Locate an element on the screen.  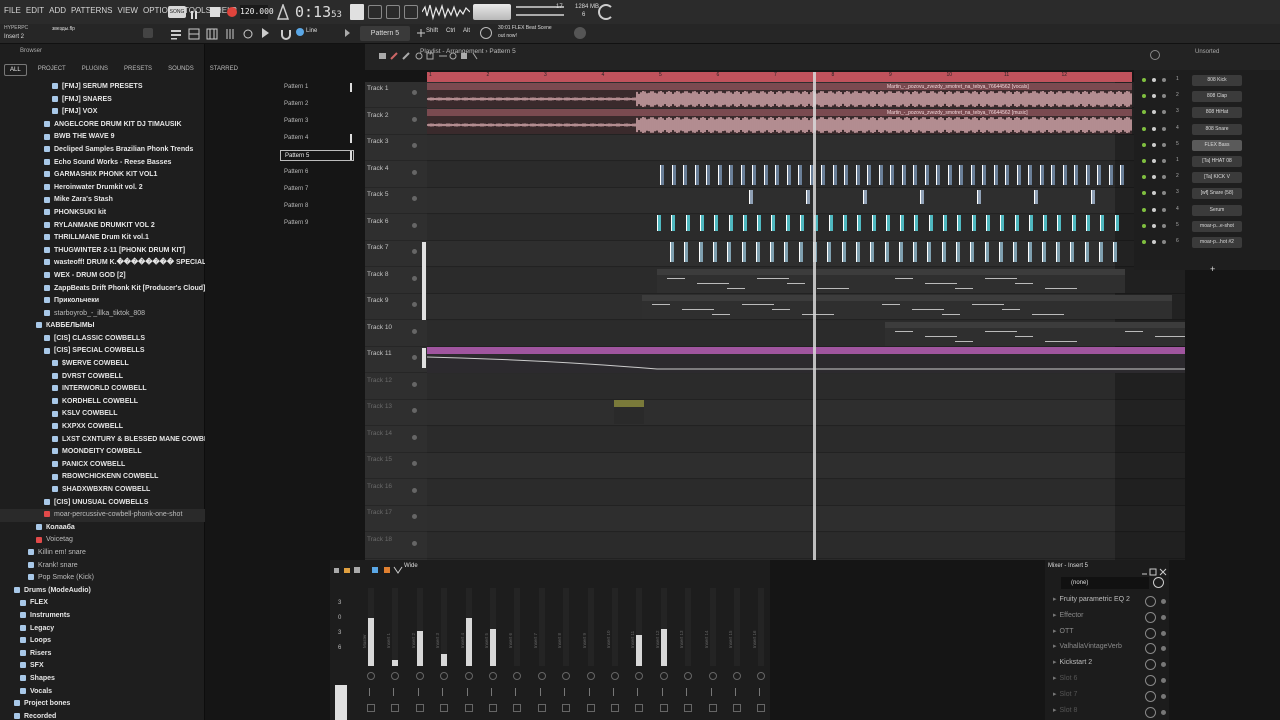
browser-item: Risers is located at coordinates (102, 654).